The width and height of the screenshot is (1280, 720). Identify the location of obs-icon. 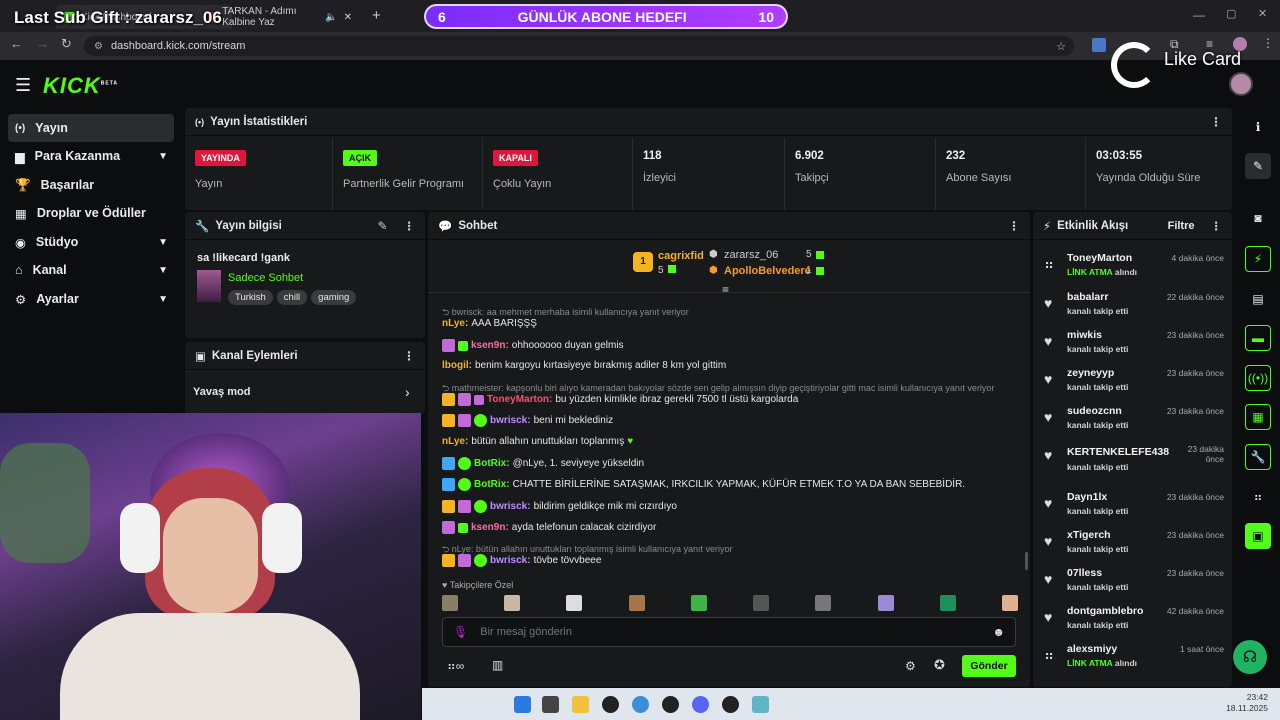
(610, 704).